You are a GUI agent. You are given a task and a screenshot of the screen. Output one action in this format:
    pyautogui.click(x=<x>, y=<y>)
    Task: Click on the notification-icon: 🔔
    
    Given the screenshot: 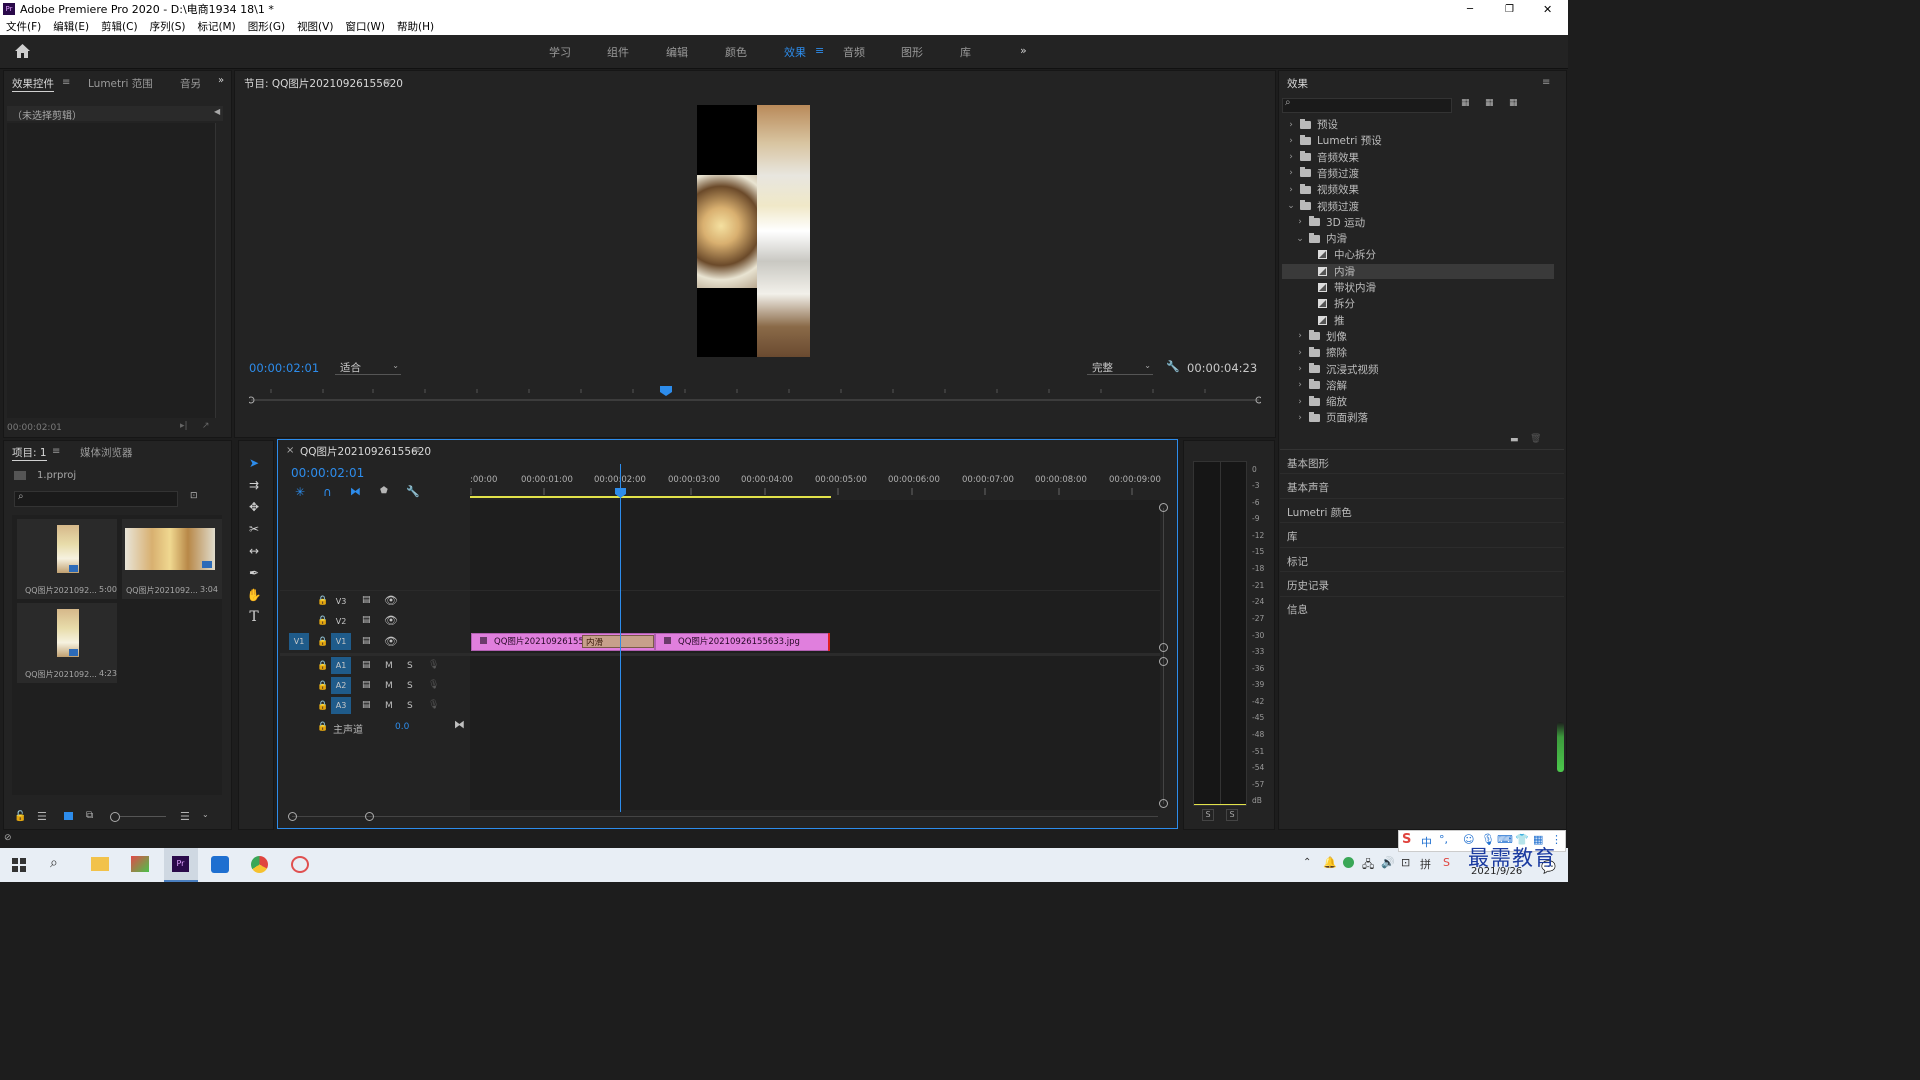 What is the action you would take?
    pyautogui.click(x=1330, y=862)
    